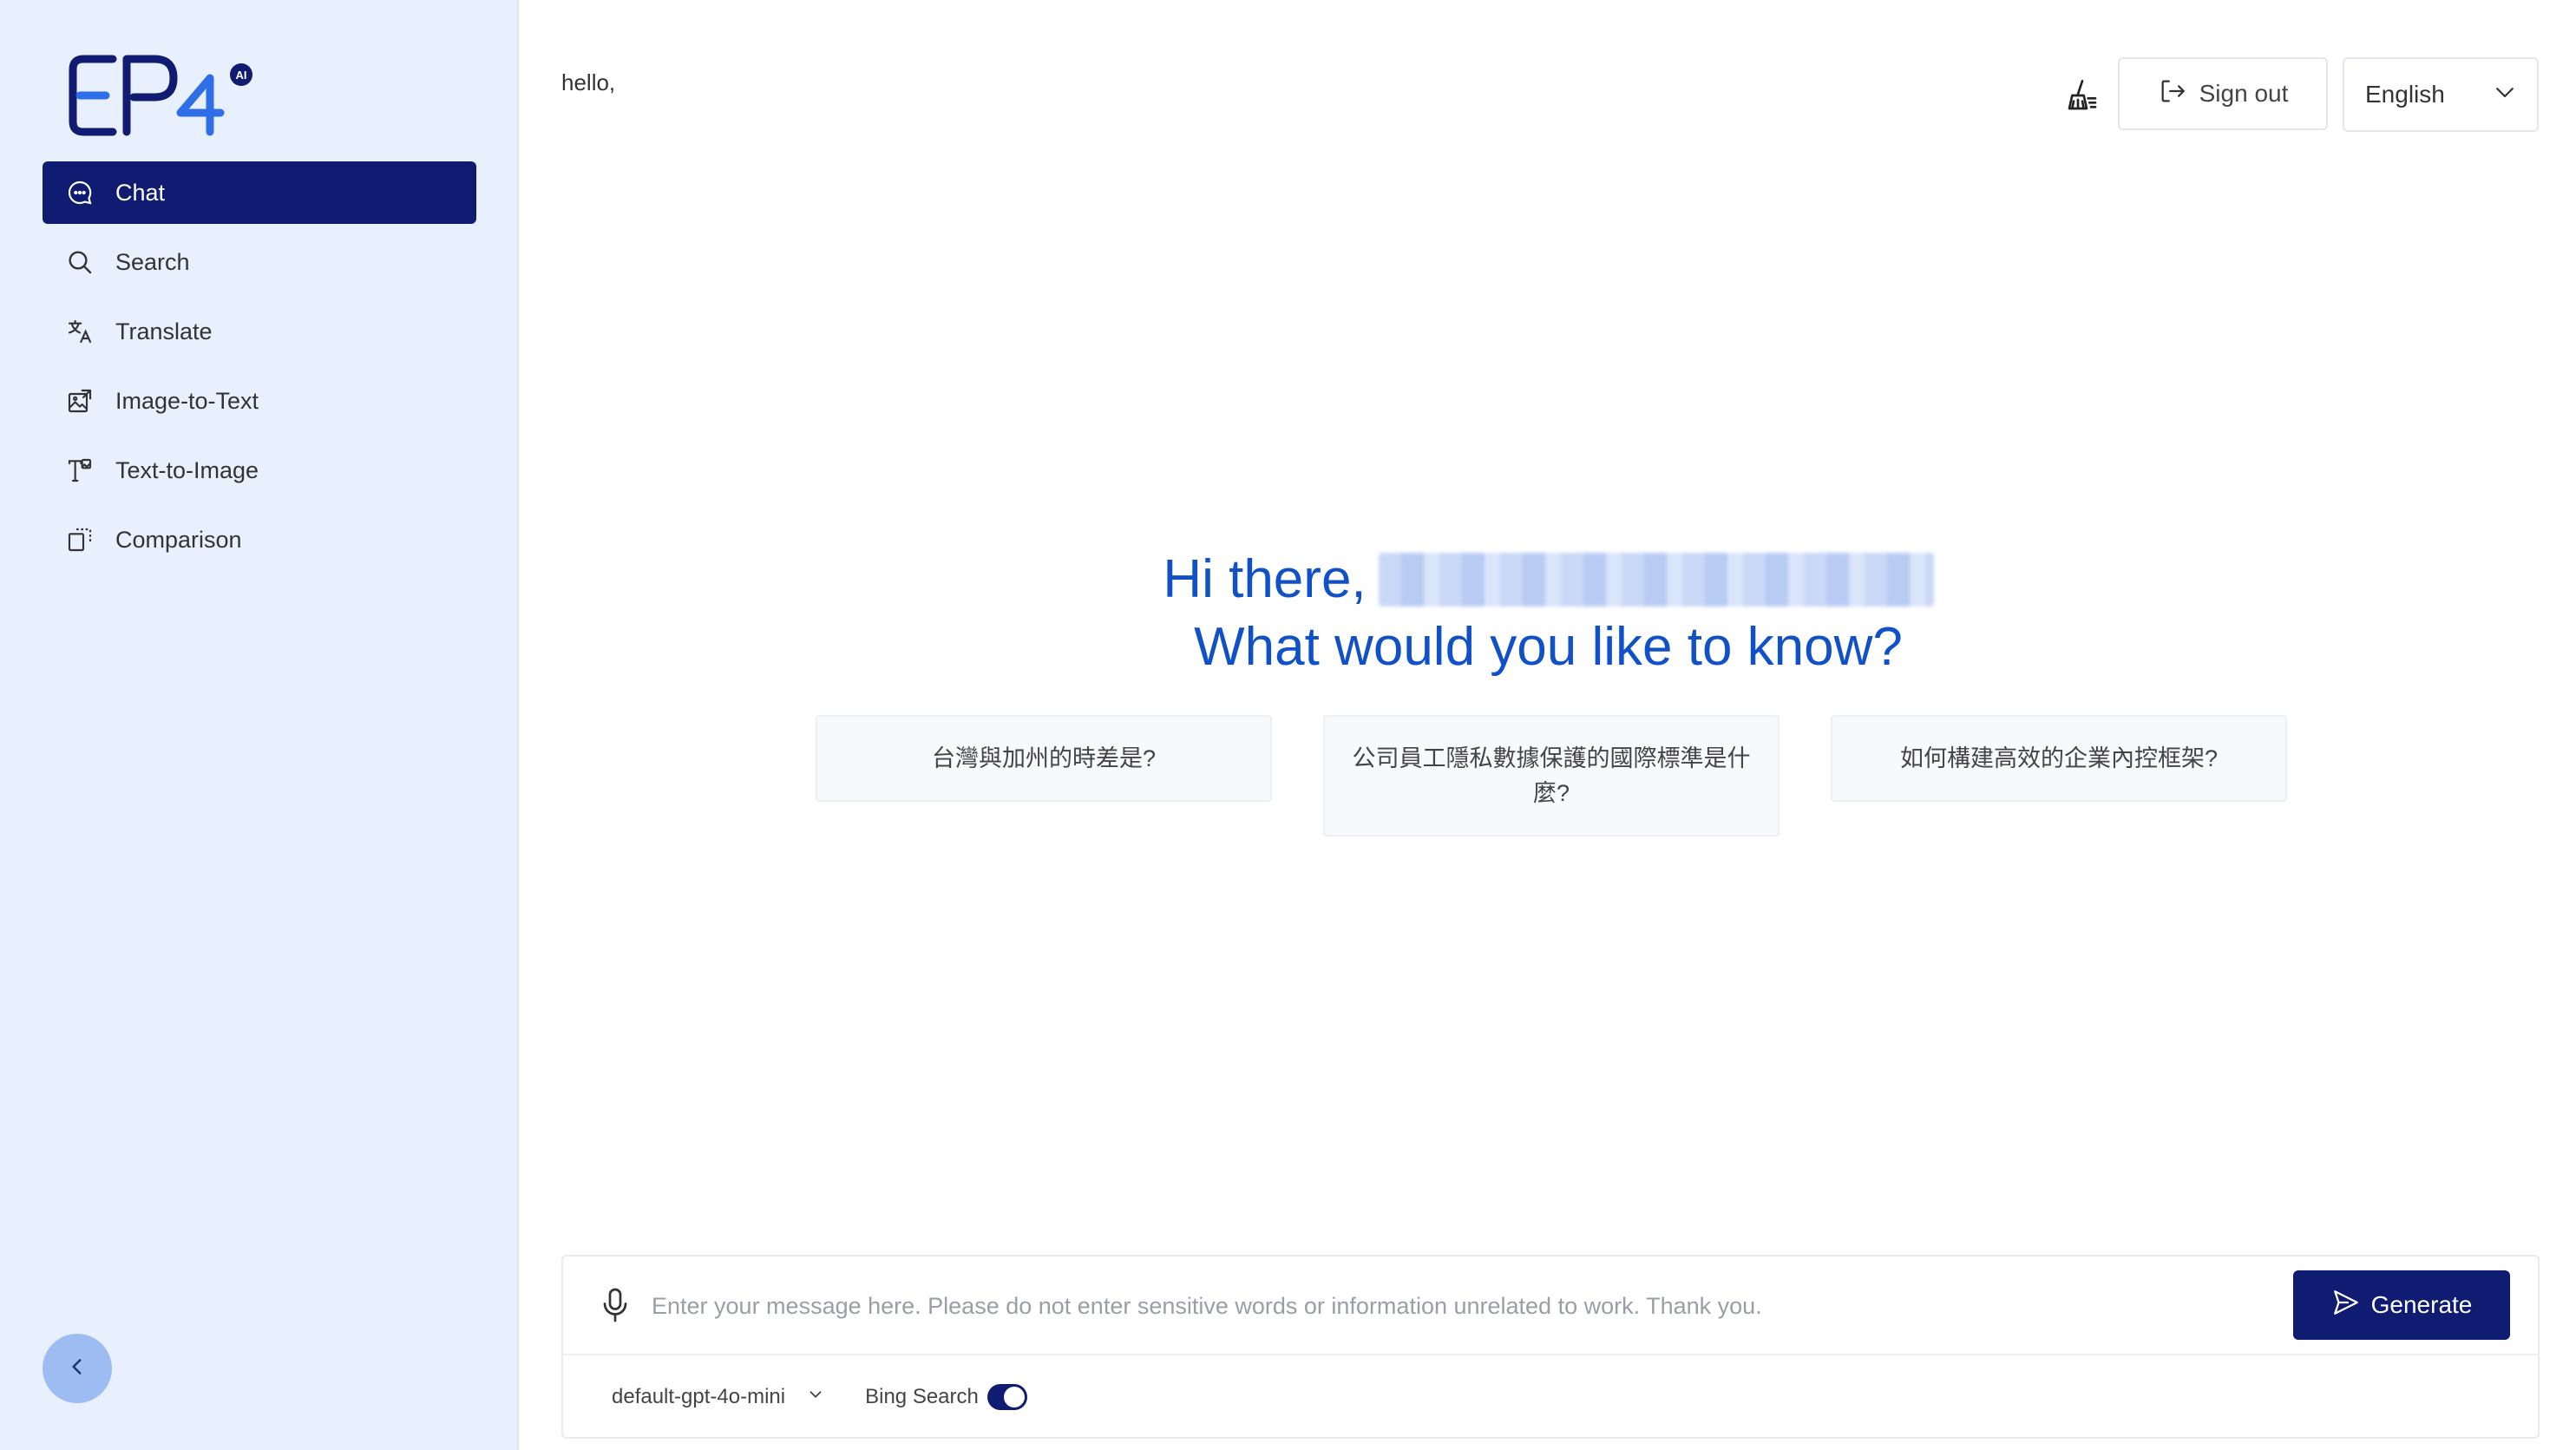 The image size is (2576, 1450). What do you see at coordinates (2244, 94) in the screenshot?
I see `sign-out-label: Sign out` at bounding box center [2244, 94].